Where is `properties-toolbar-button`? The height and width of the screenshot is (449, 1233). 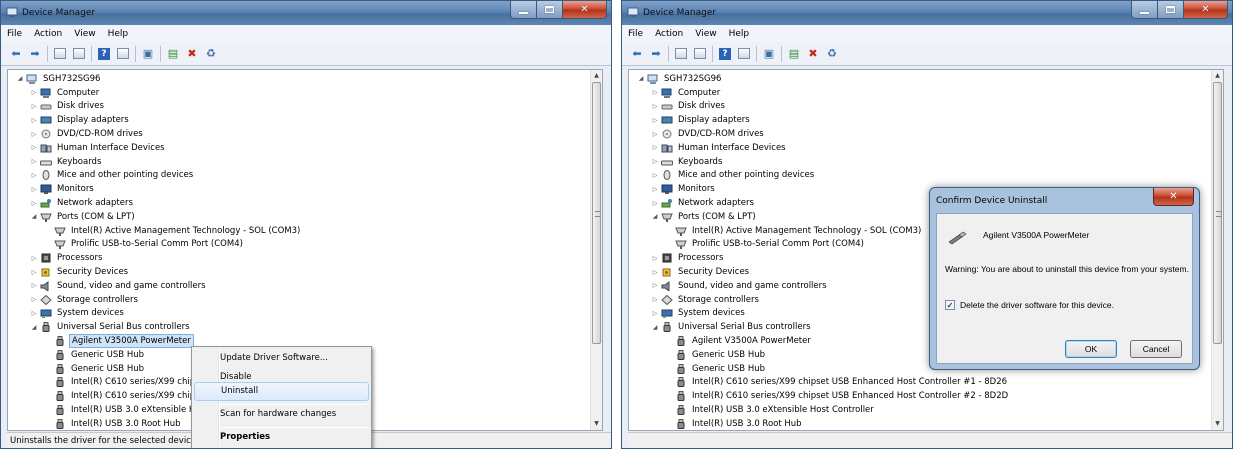
properties-toolbar-button is located at coordinates (700, 54).